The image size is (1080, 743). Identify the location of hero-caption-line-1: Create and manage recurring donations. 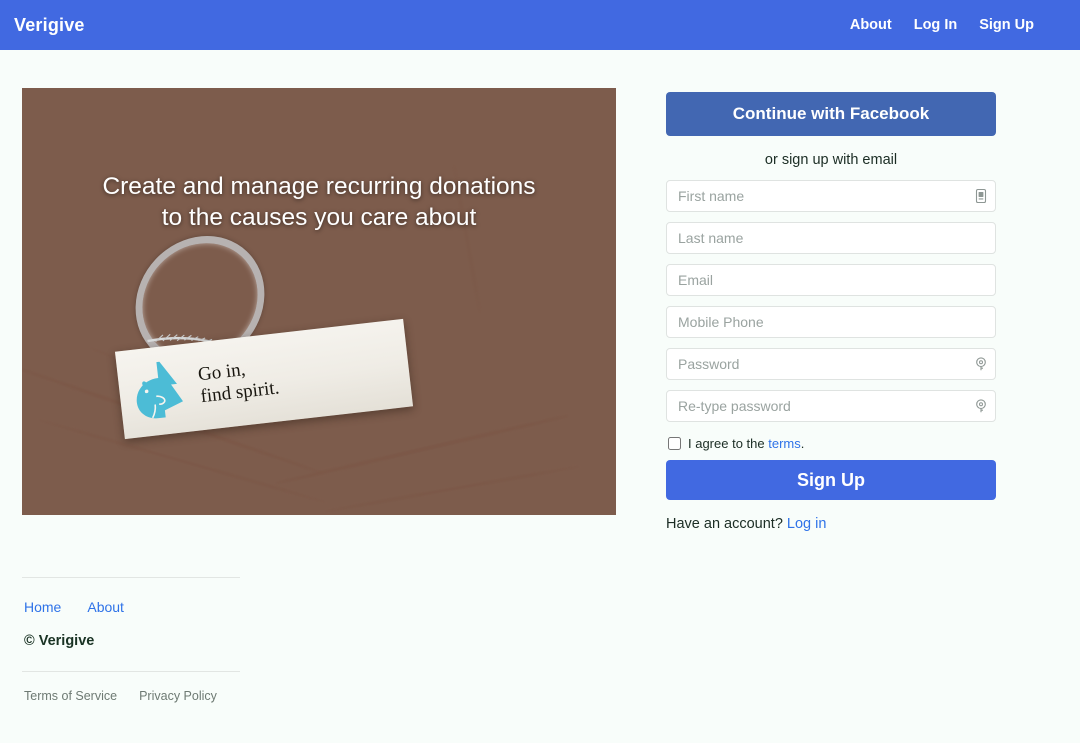
(319, 186).